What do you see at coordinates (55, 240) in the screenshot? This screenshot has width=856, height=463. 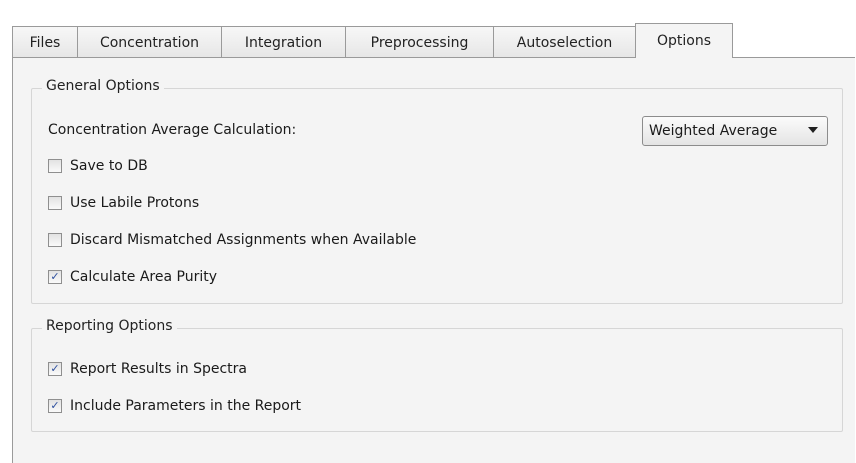 I see `discard-mismatched-checkbox` at bounding box center [55, 240].